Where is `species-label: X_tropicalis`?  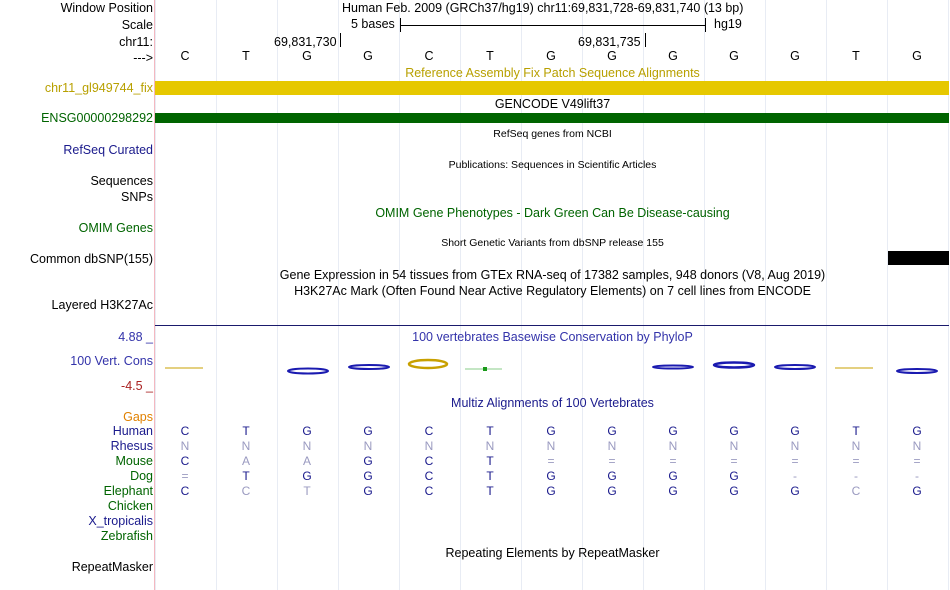 species-label: X_tropicalis is located at coordinates (120, 521).